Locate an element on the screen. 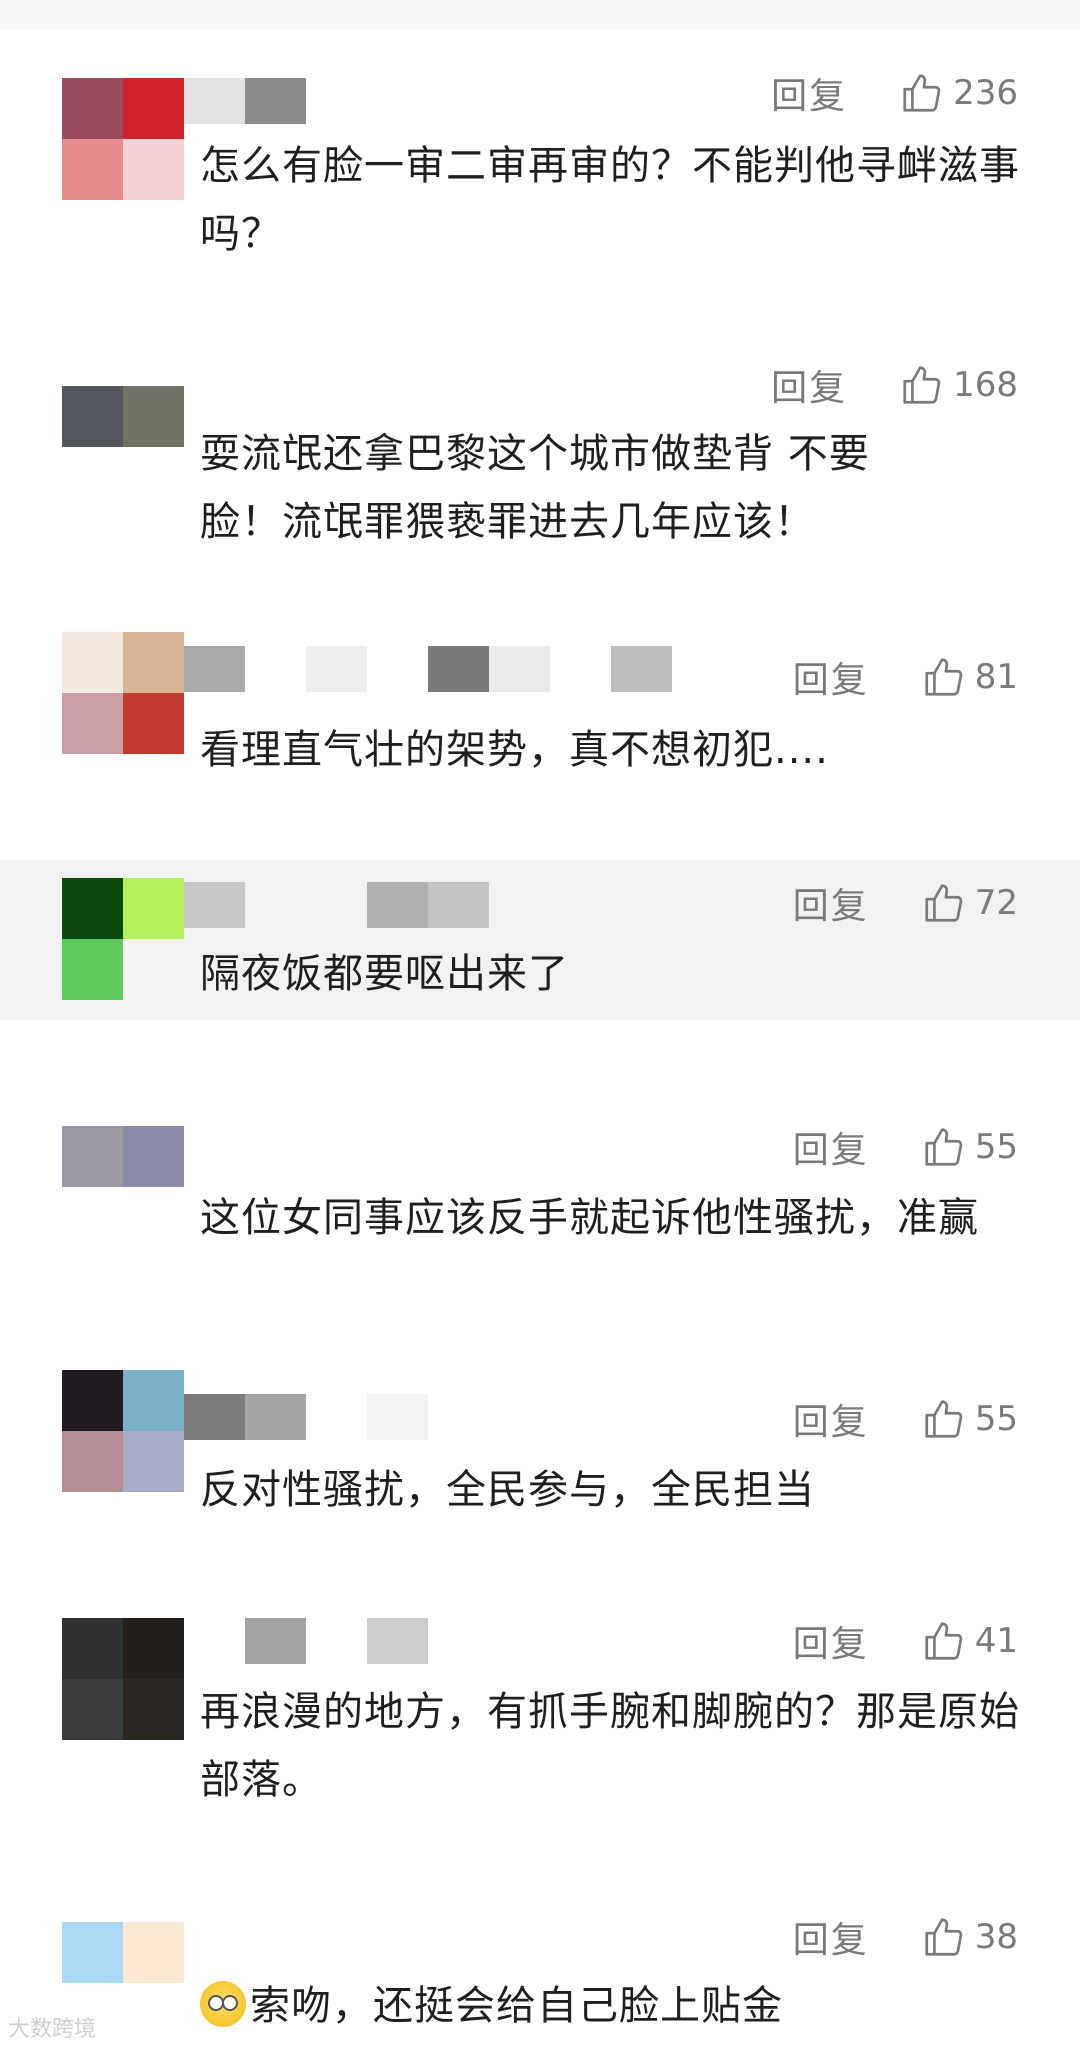 The image size is (1080, 2051). like-button: 81 is located at coordinates (969, 677).